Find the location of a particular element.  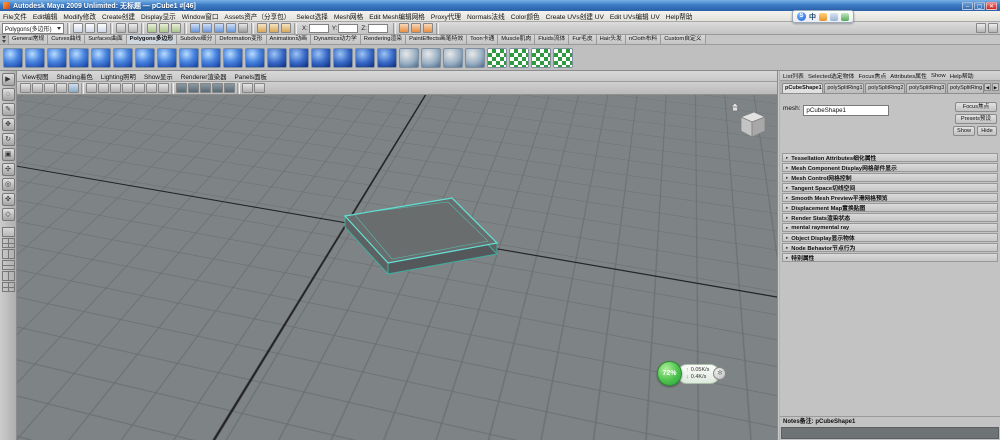

polyTorus-icon is located at coordinates (123, 57).